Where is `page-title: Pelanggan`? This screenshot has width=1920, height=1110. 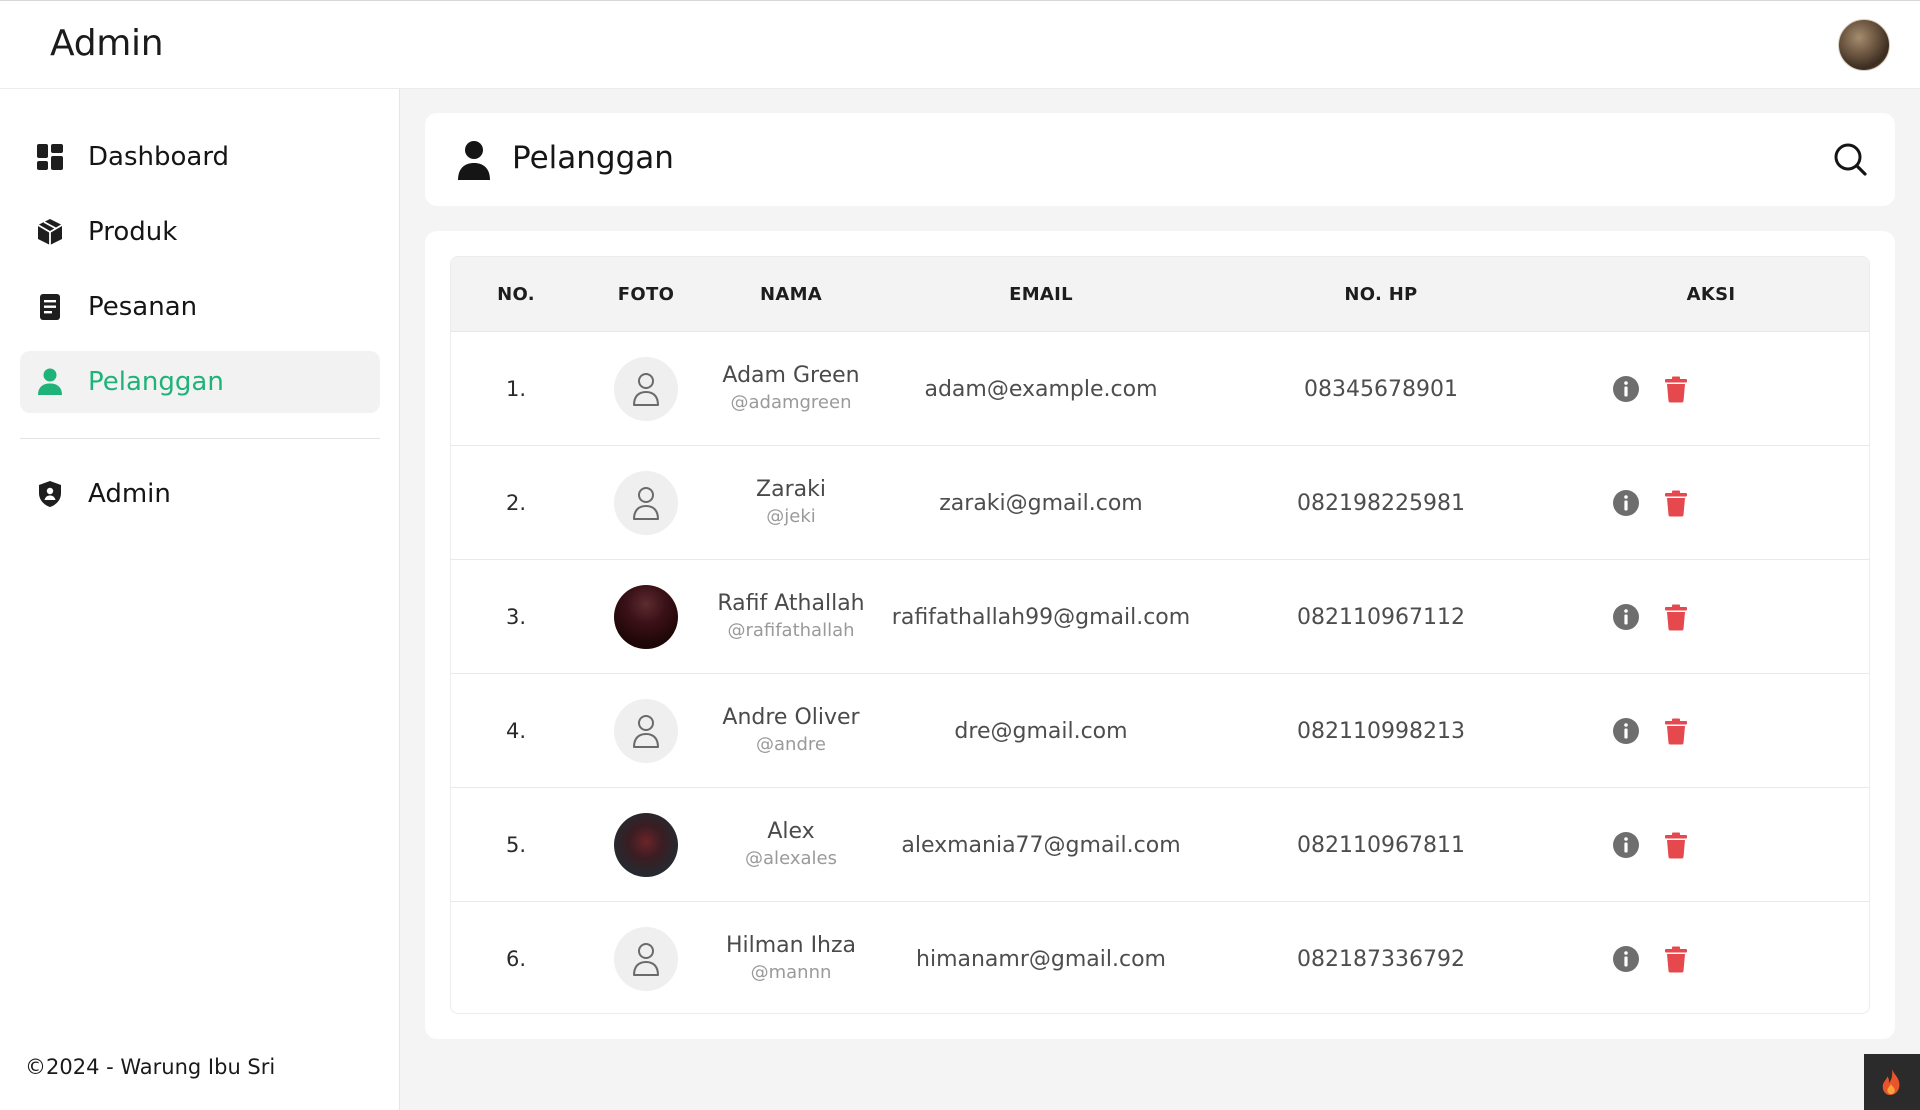
page-title: Pelanggan is located at coordinates (593, 158).